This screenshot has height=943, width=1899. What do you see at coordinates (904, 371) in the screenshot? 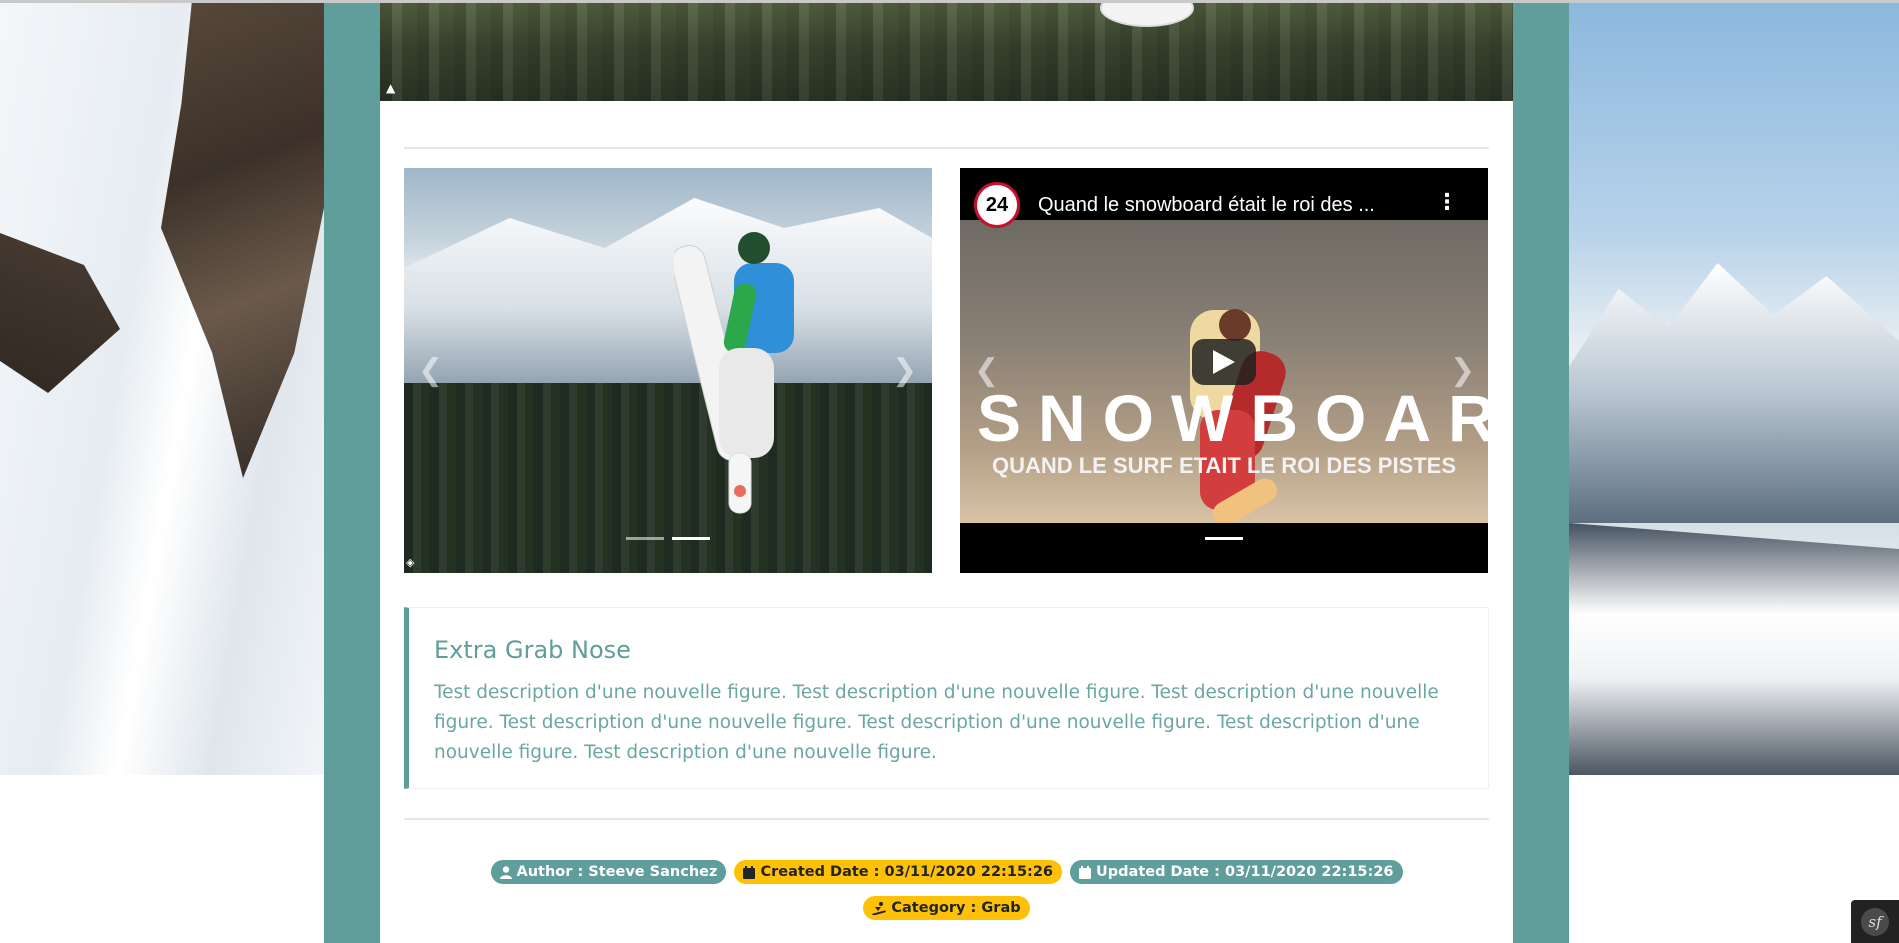
I see `image-carousel-next-button: ❯` at bounding box center [904, 371].